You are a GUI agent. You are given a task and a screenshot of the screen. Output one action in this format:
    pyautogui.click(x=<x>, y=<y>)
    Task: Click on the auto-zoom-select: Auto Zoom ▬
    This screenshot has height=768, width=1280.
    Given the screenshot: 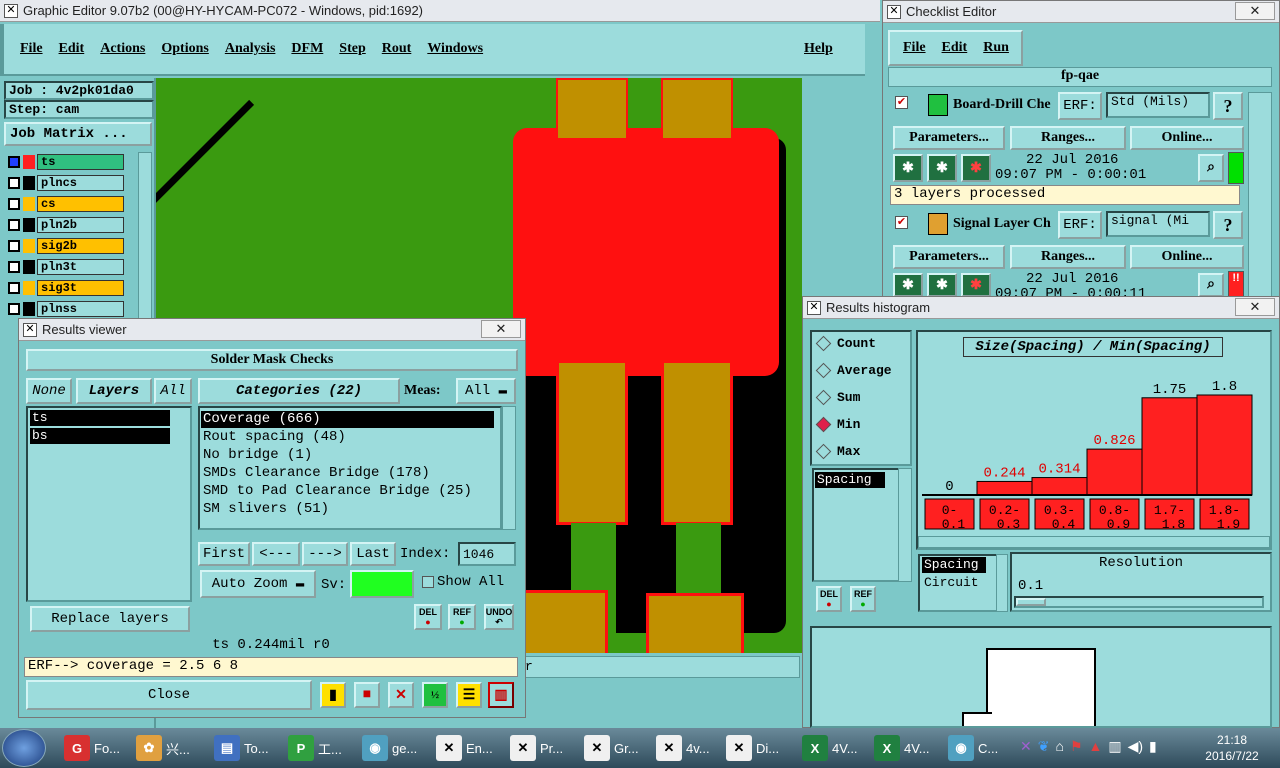 What is the action you would take?
    pyautogui.click(x=258, y=584)
    